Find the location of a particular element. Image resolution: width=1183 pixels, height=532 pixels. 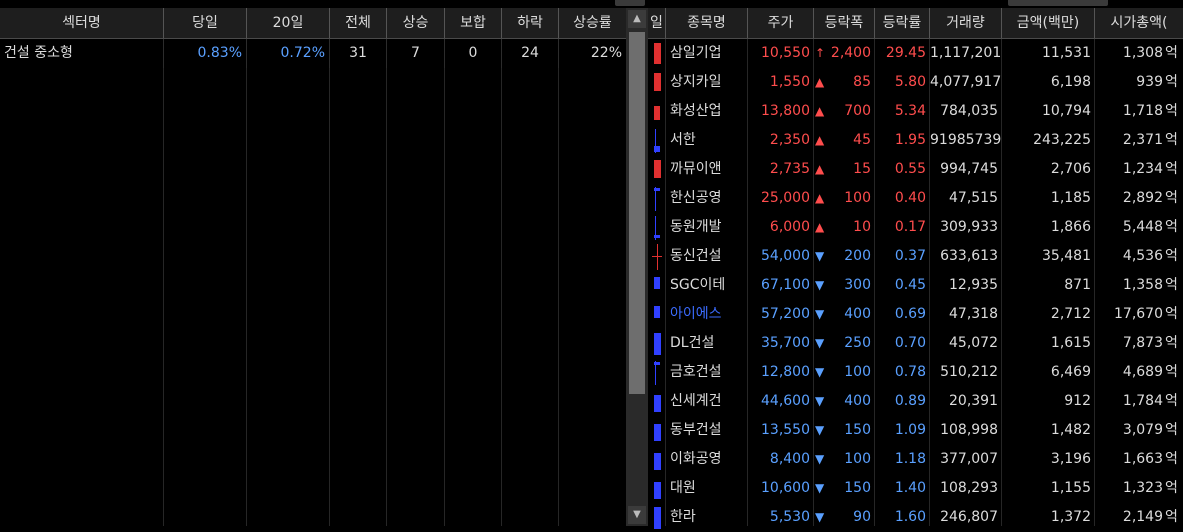

scroll-thumb is located at coordinates (637, 213).